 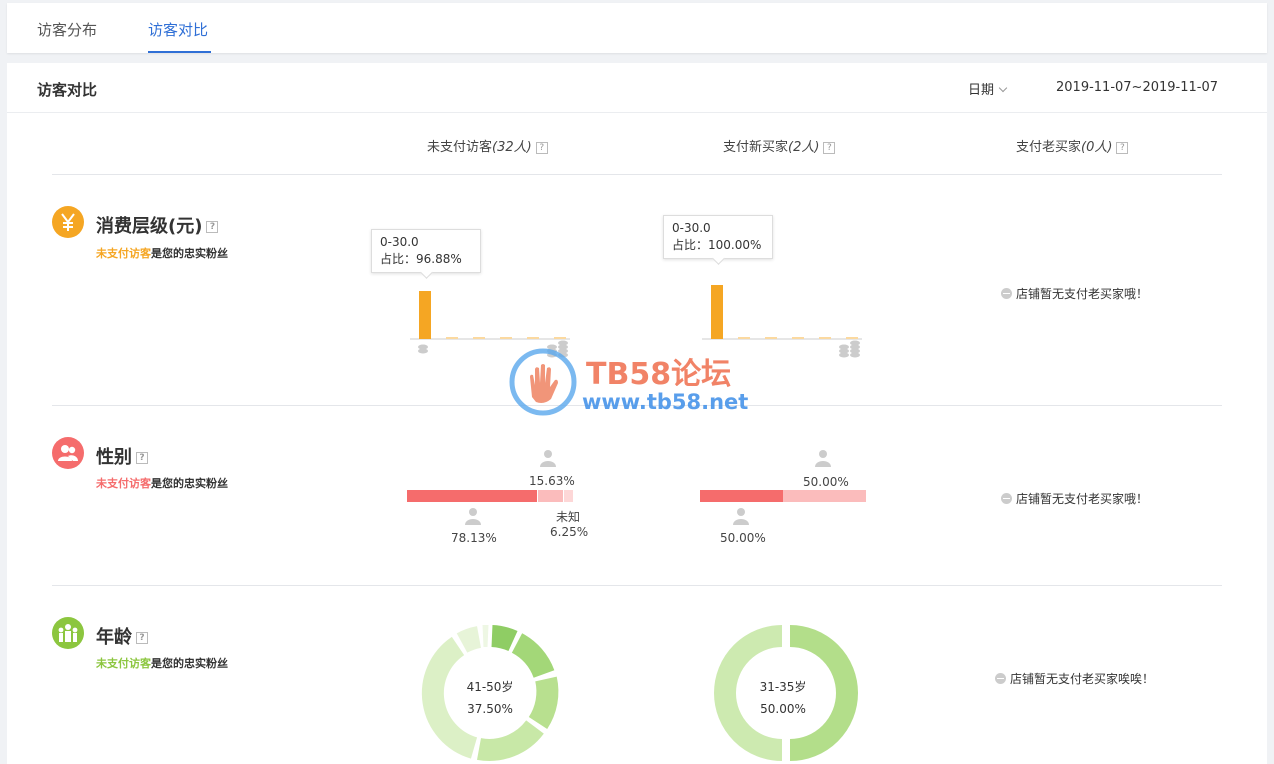 What do you see at coordinates (637, 88) in the screenshot?
I see `panel-header: 访客对比 日期 2019-11-07~2019-11-07` at bounding box center [637, 88].